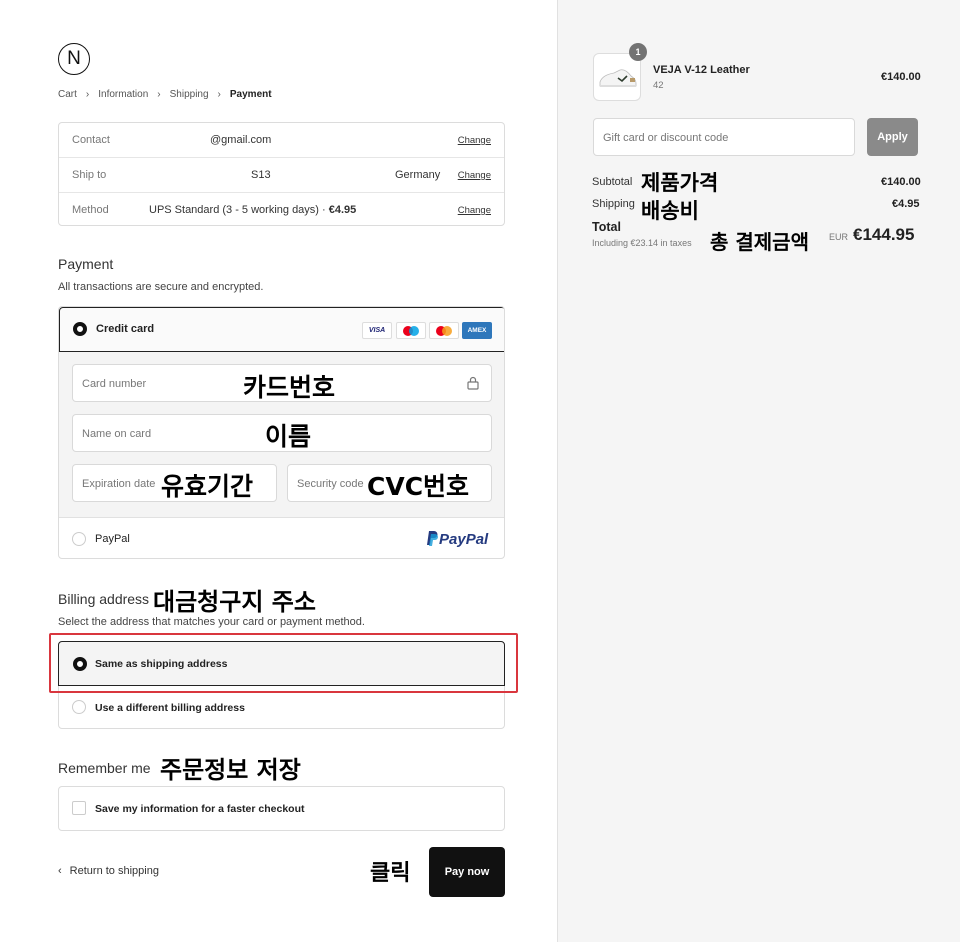 The height and width of the screenshot is (942, 960). I want to click on product-name: VEJA V-12 Leather, so click(701, 70).